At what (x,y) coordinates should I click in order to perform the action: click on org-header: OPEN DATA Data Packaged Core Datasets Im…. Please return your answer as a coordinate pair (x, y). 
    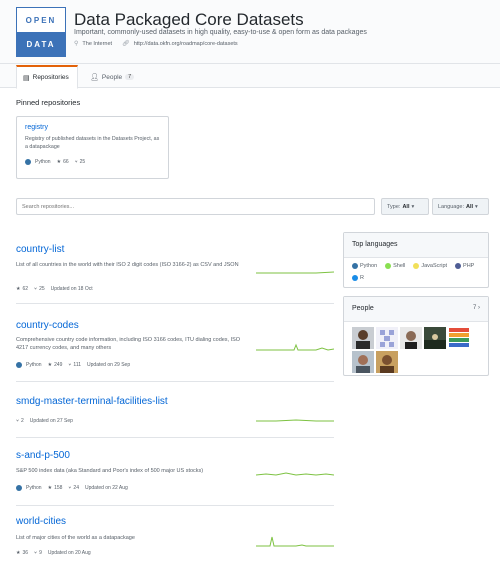
    Looking at the image, I should click on (250, 32).